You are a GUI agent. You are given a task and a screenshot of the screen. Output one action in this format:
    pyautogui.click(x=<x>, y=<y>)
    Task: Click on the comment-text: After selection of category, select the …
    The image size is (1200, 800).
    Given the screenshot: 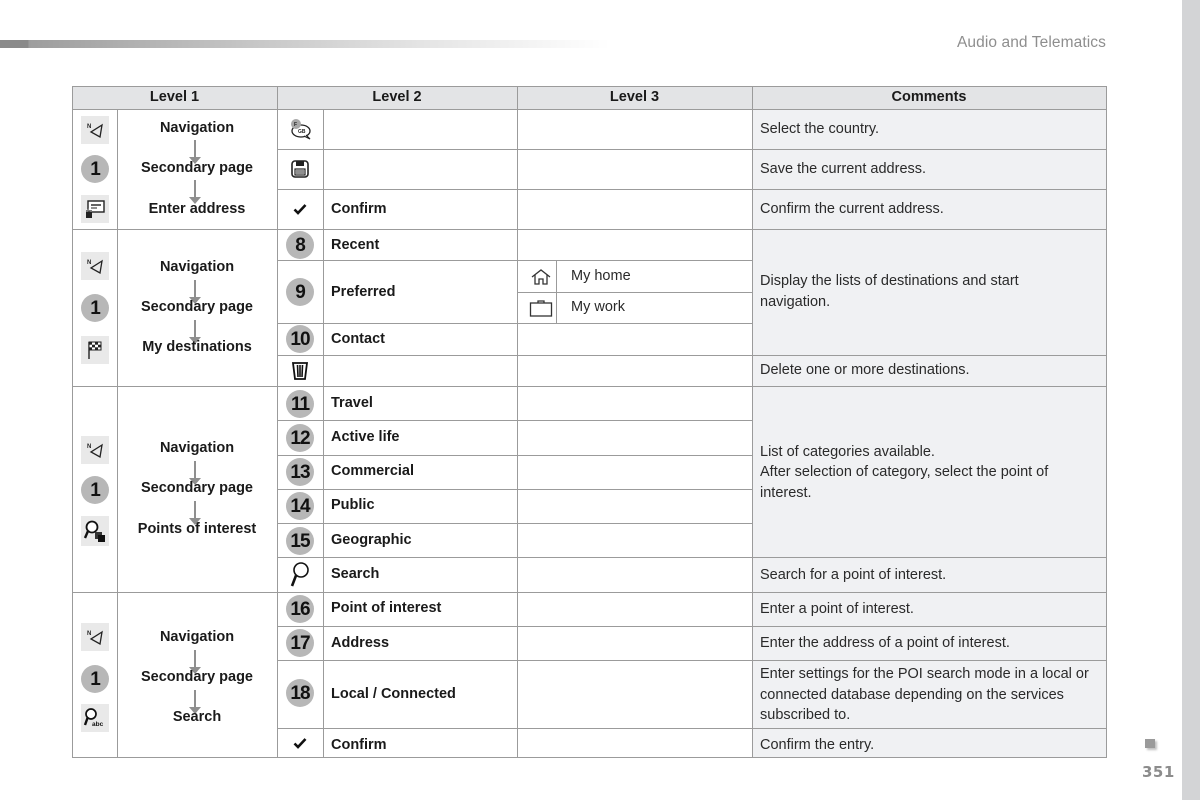 What is the action you would take?
    pyautogui.click(x=904, y=482)
    